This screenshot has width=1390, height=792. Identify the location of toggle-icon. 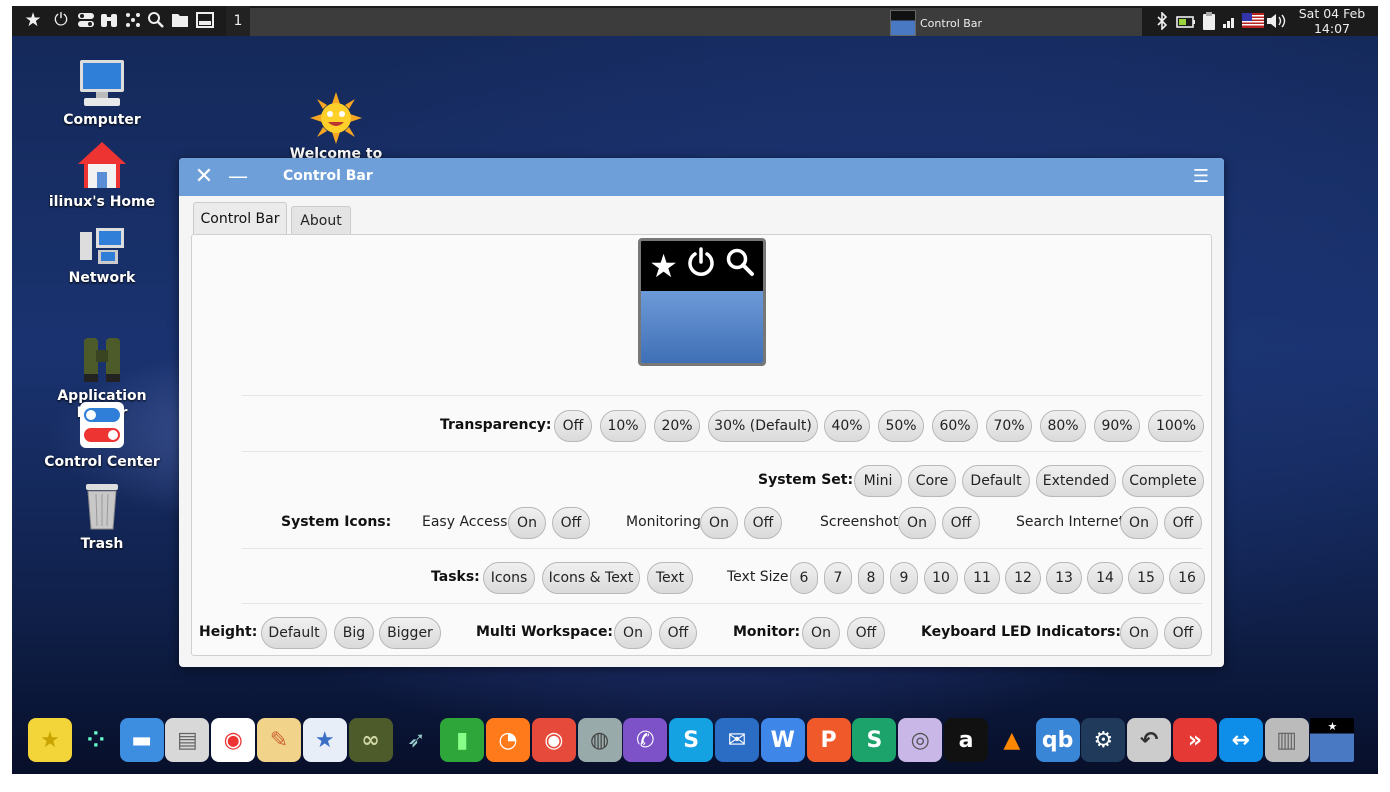
(86, 20).